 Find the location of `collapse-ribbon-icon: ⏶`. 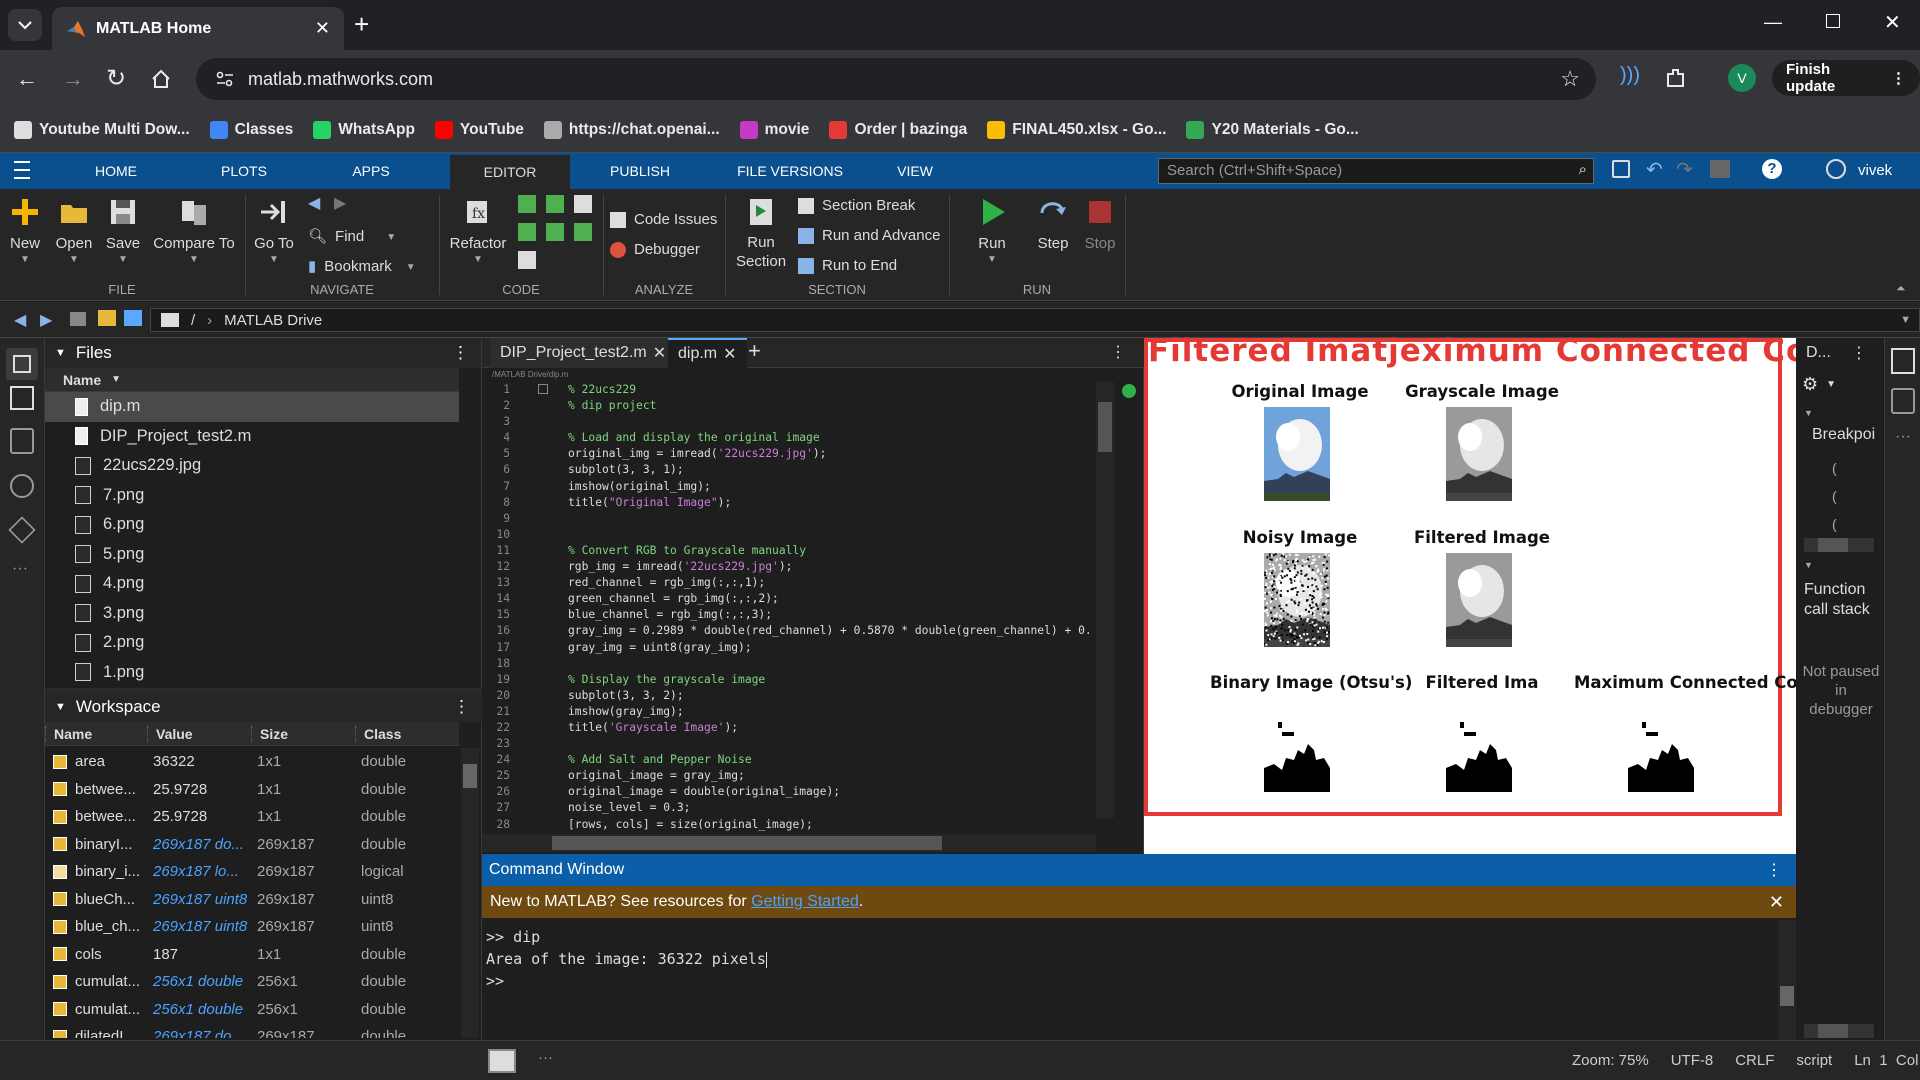

collapse-ribbon-icon: ⏶ is located at coordinates (1901, 288).